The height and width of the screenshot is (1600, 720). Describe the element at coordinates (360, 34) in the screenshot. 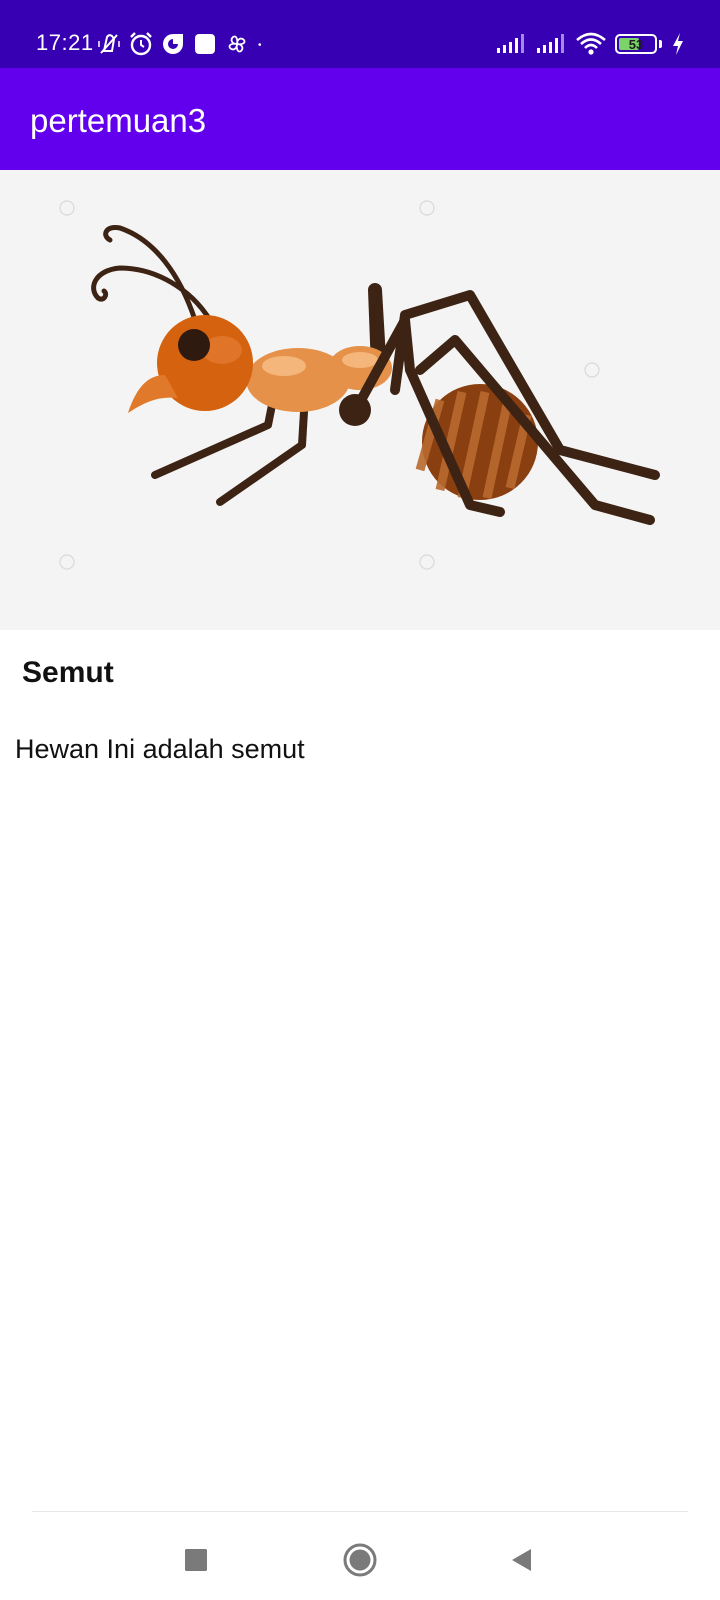

I see `status-bar: 17:21 53` at that location.